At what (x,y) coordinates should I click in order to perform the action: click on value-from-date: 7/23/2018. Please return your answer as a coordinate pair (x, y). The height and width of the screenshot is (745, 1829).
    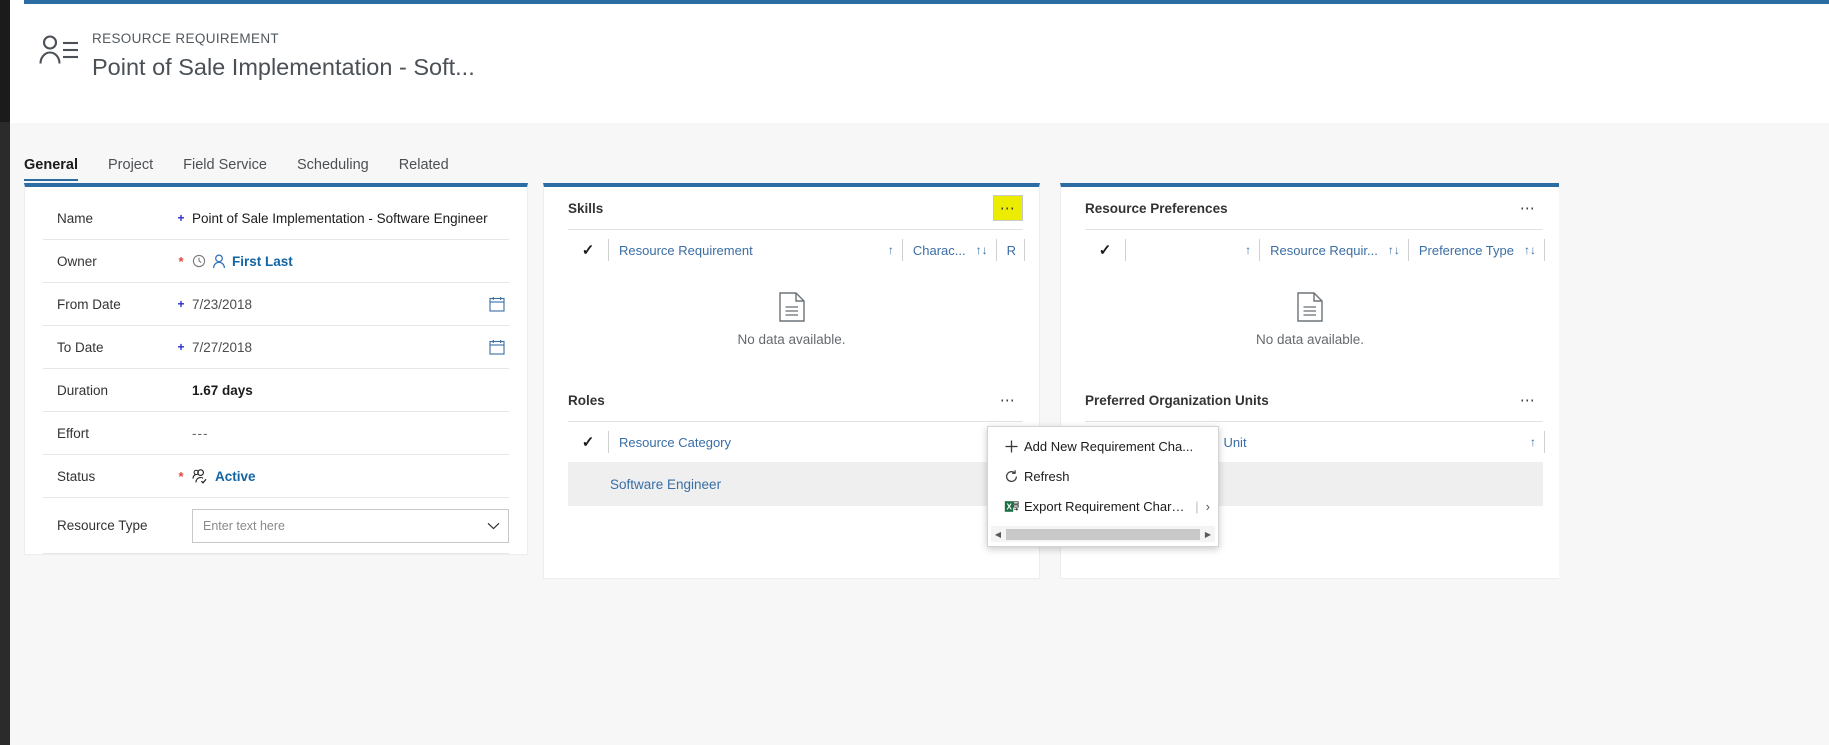
    Looking at the image, I should click on (340, 304).